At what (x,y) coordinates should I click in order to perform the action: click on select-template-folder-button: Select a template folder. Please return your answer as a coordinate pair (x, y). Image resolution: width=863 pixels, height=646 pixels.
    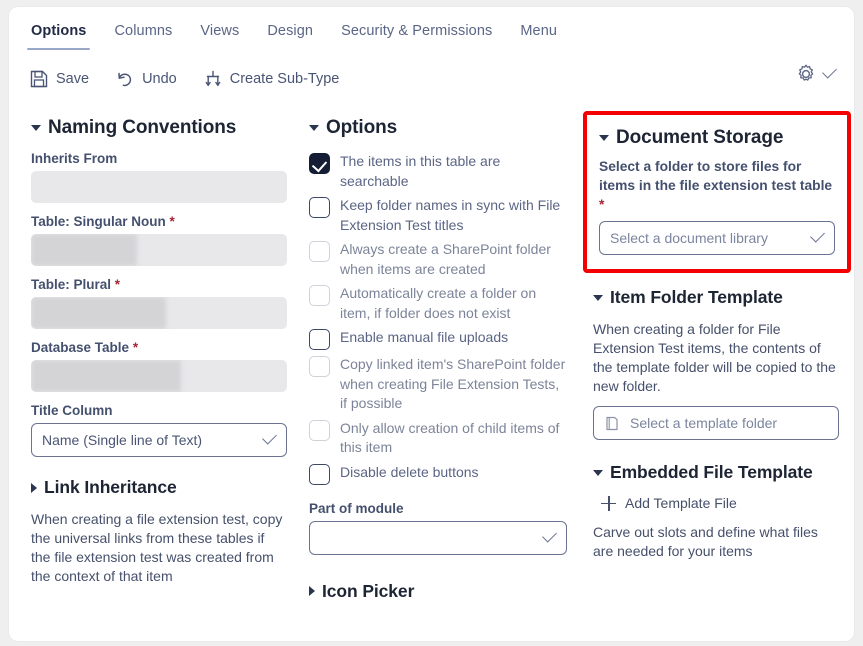
    Looking at the image, I should click on (716, 423).